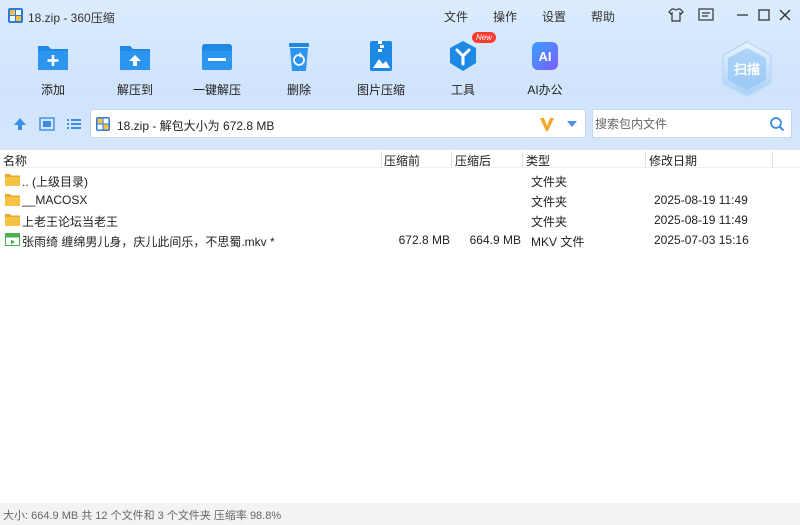 Image resolution: width=800 pixels, height=525 pixels. I want to click on feedback-icon, so click(706, 15).